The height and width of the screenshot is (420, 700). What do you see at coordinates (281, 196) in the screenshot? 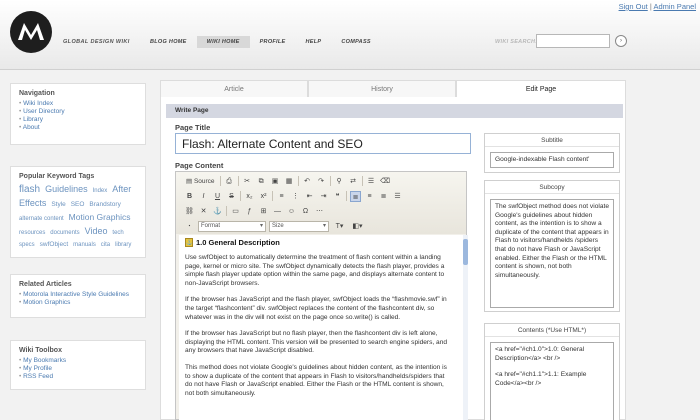
I see `numbered-list-icon: ≡` at bounding box center [281, 196].